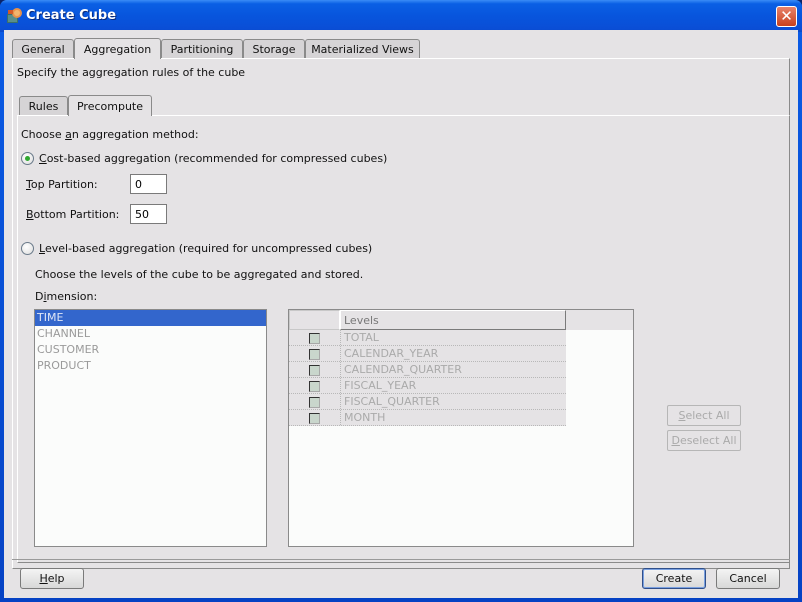  Describe the element at coordinates (389, 353) in the screenshot. I see `level-name: CALENDAR_YEAR` at that location.